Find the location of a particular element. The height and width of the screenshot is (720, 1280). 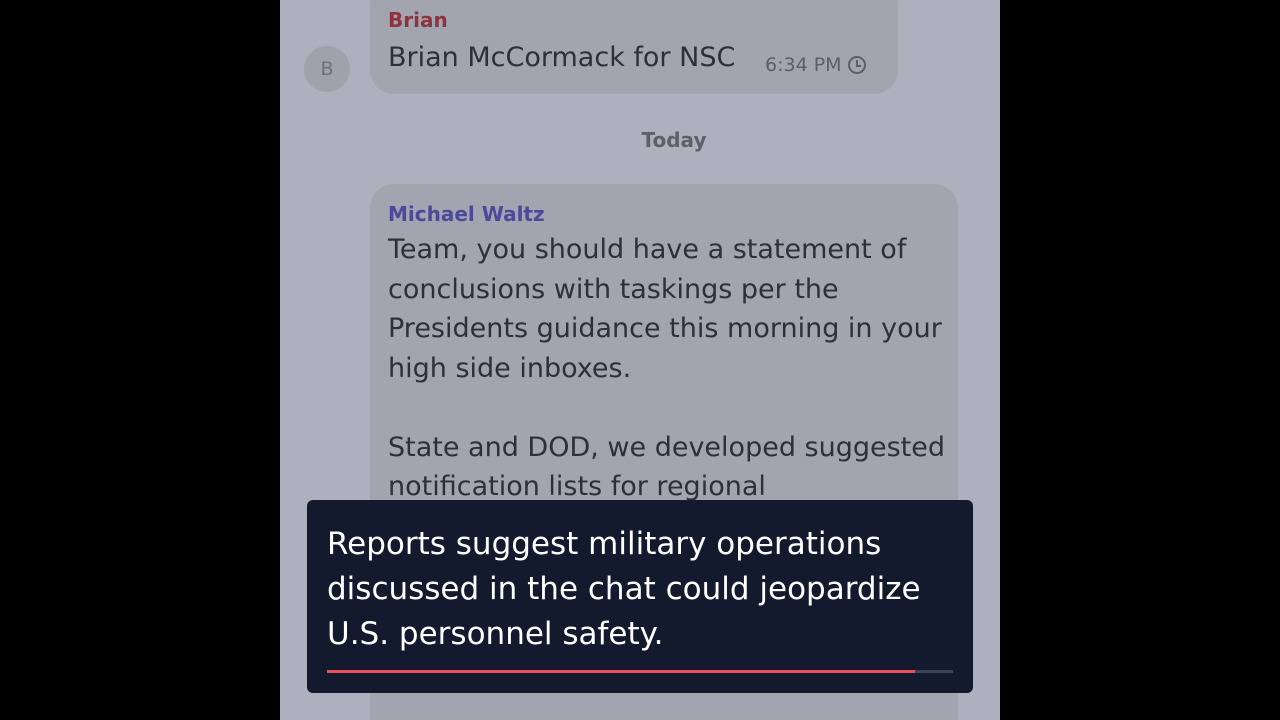

message-sender: Brian is located at coordinates (418, 20).